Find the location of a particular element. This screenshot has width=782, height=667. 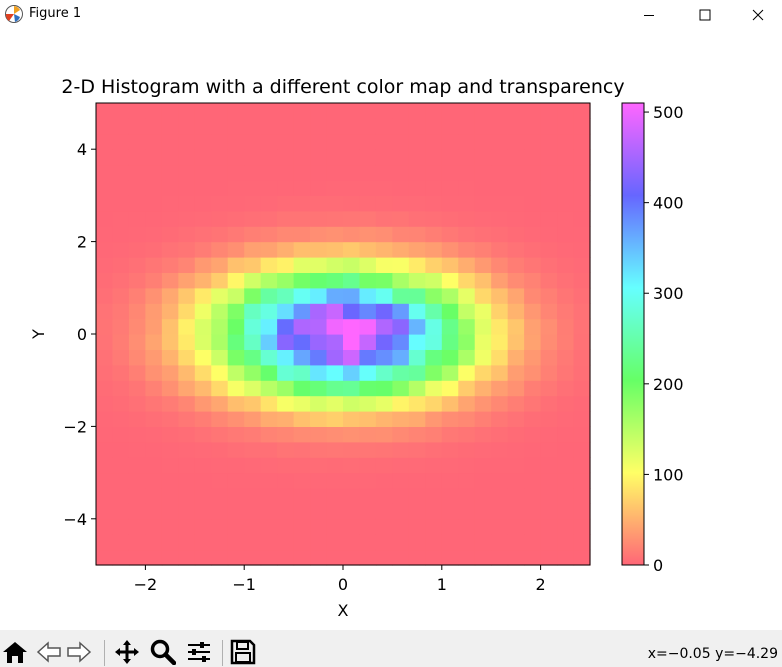

colorbar-tick-label: 100 is located at coordinates (668, 474).